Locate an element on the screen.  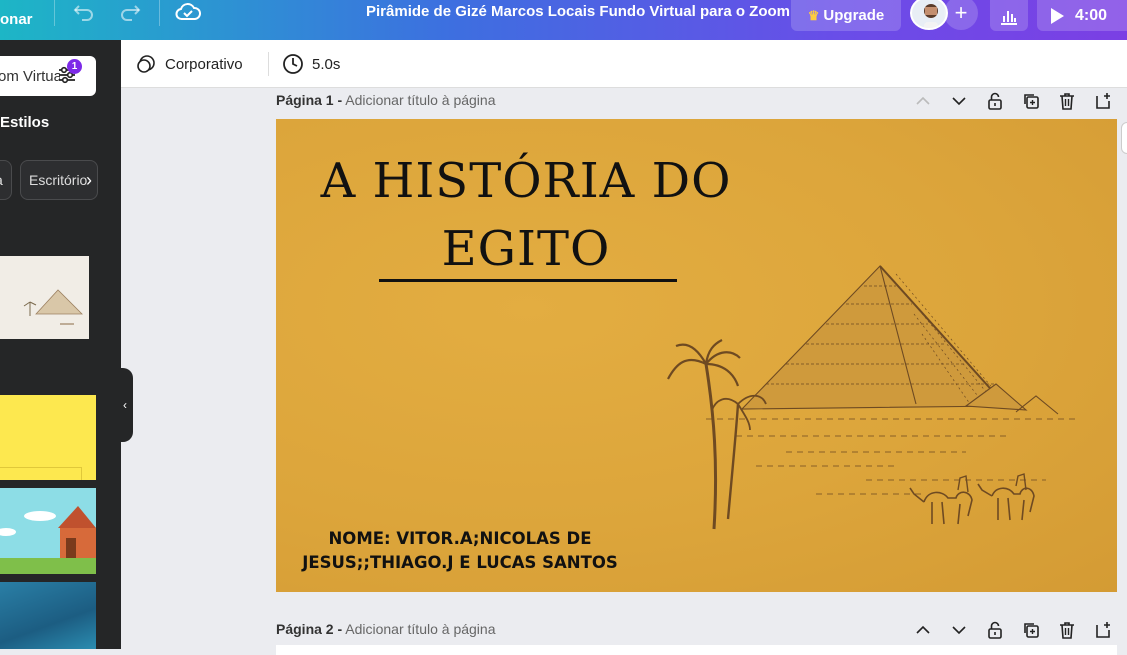
upgrade-label: Upgrade is located at coordinates (854, 15).